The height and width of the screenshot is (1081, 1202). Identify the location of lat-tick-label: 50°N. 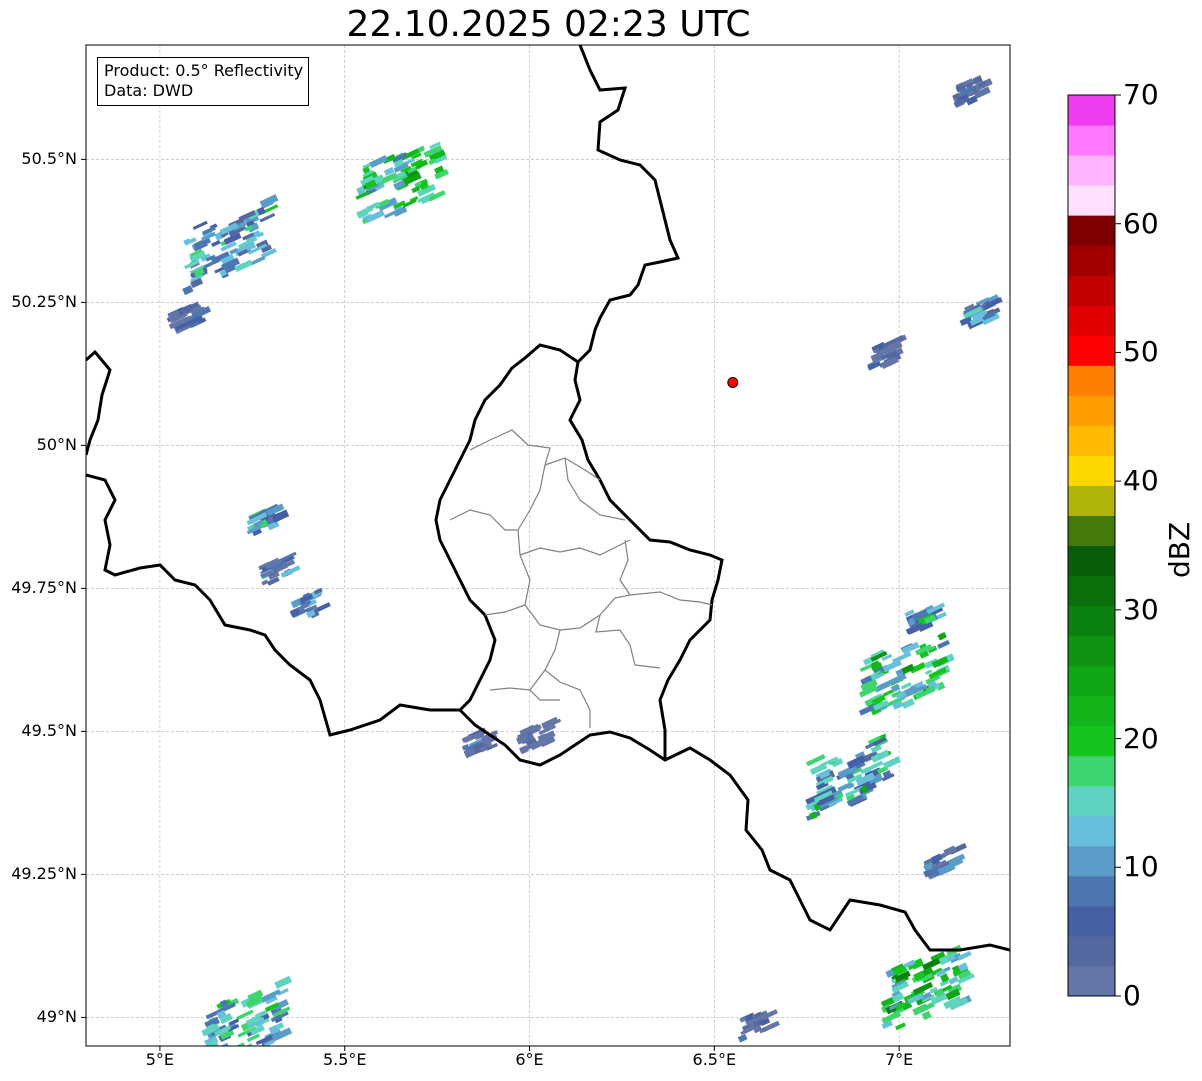
(56, 445).